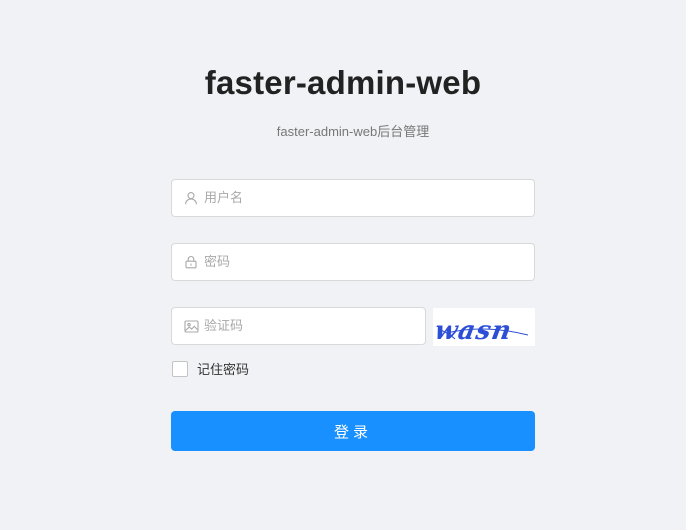 This screenshot has width=686, height=530. Describe the element at coordinates (369, 262) in the screenshot. I see `password-input` at that location.